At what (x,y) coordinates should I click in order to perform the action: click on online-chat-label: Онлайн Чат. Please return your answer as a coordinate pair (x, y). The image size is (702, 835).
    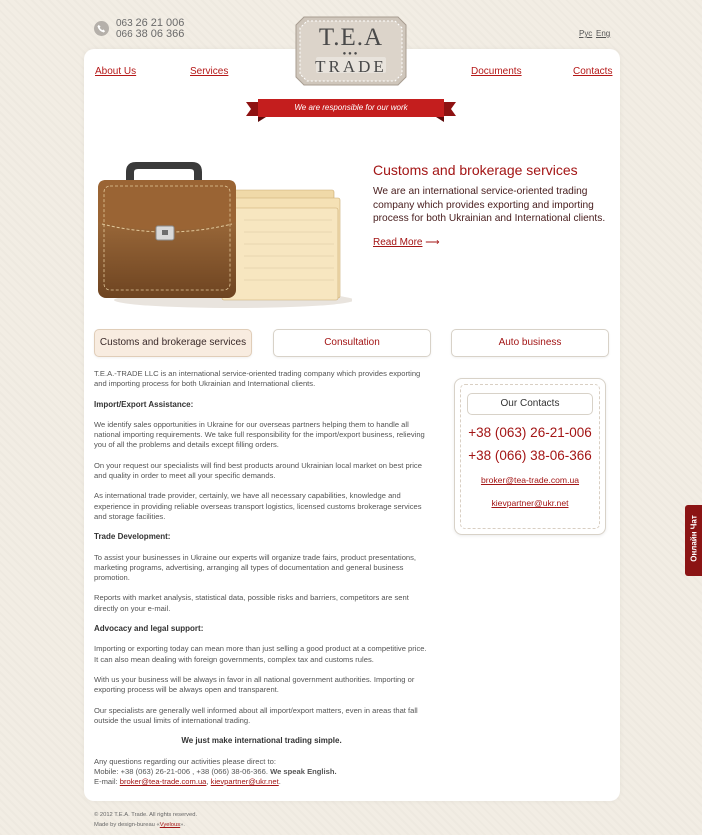
    Looking at the image, I should click on (694, 538).